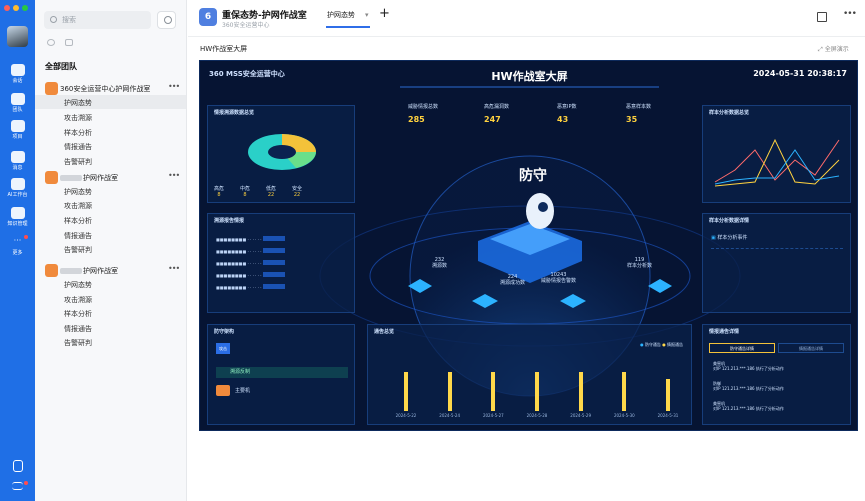 The image size is (865, 501). I want to click on rail-item-knowledge: 知识管理, so click(17, 217).